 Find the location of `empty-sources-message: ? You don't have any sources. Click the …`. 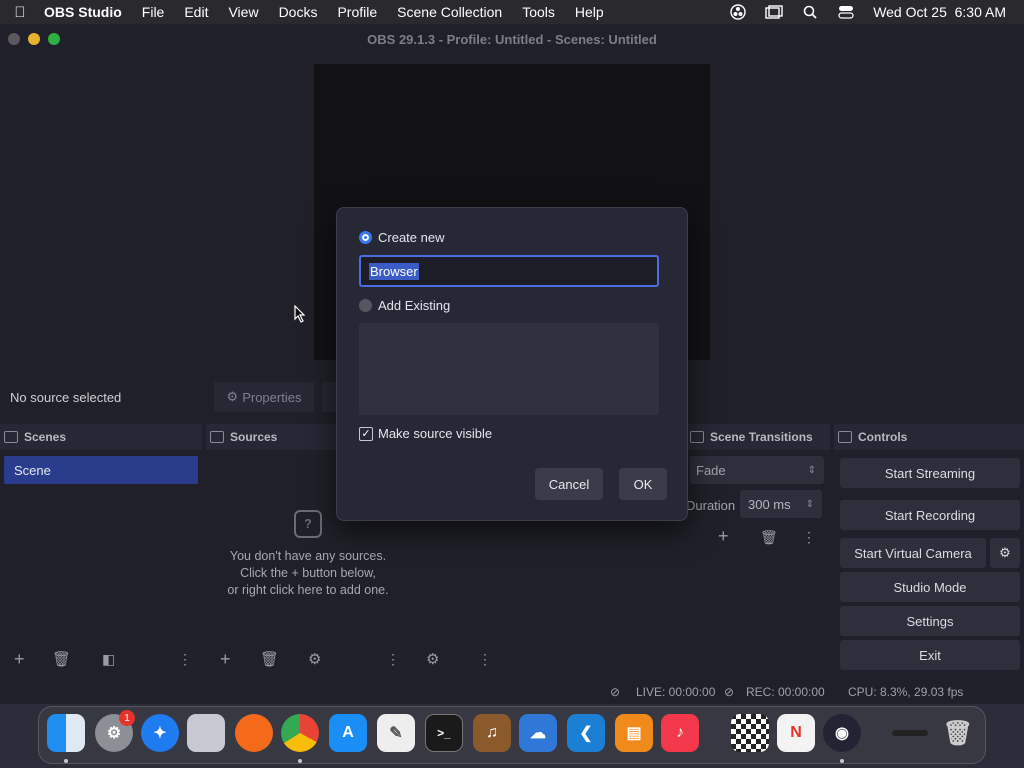

empty-sources-message: ? You don't have any sources. Click the … is located at coordinates (308, 554).